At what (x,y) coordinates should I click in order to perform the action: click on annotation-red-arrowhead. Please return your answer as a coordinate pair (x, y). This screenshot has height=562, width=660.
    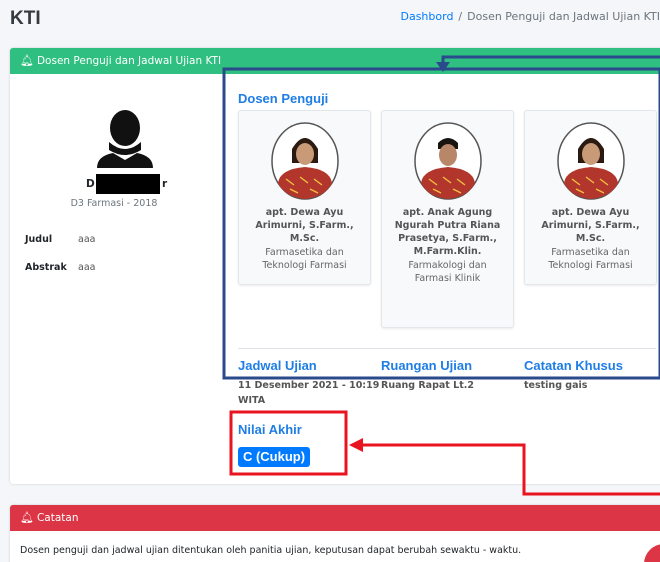
    Looking at the image, I should click on (356, 445).